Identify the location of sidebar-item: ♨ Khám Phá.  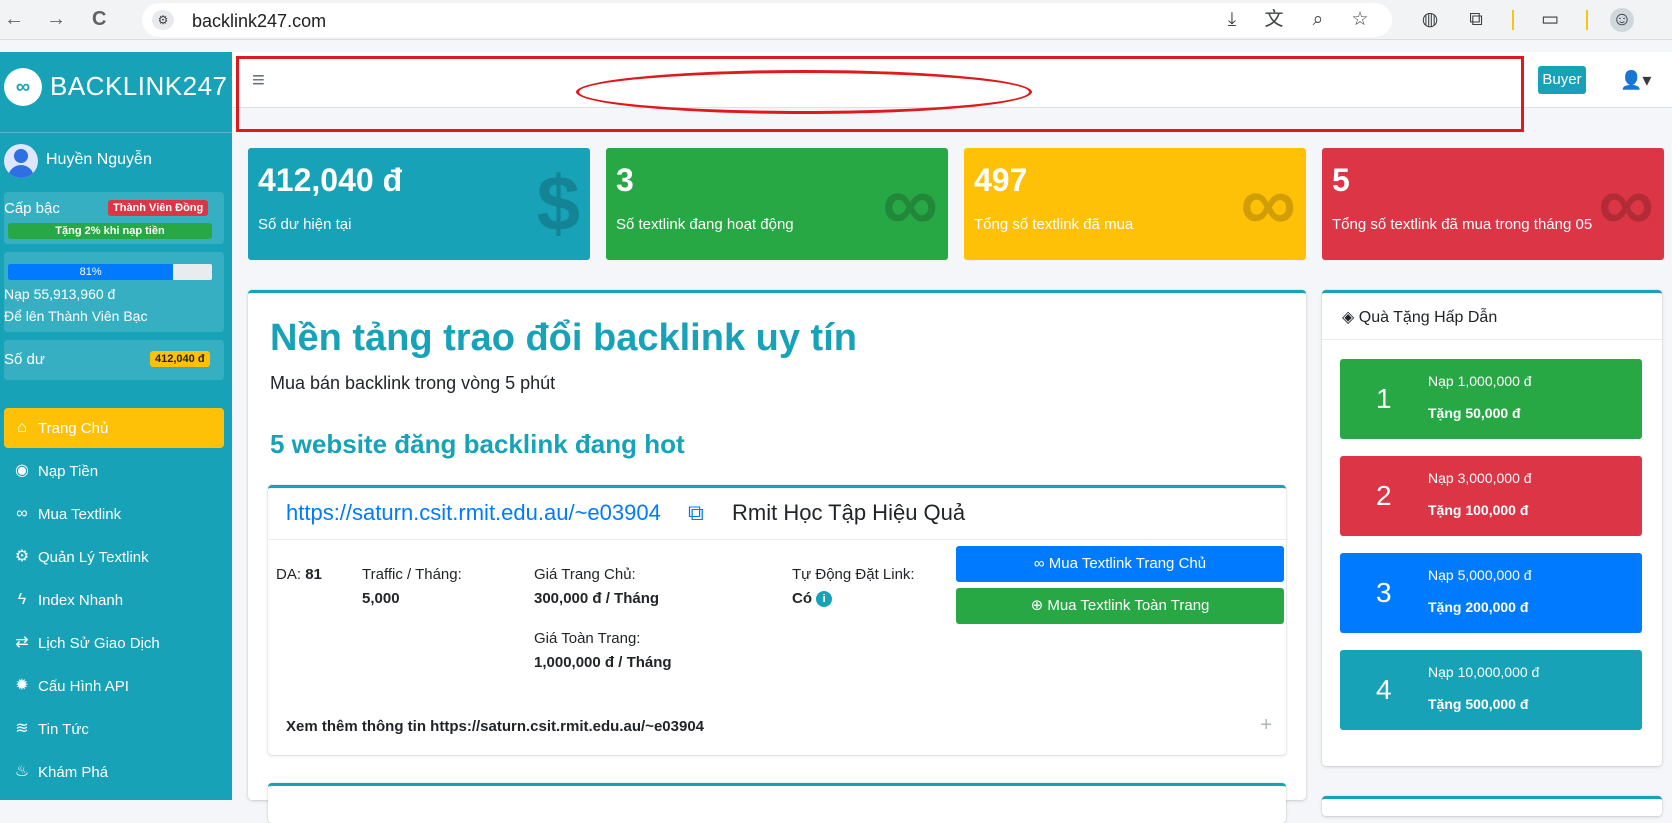
(114, 772).